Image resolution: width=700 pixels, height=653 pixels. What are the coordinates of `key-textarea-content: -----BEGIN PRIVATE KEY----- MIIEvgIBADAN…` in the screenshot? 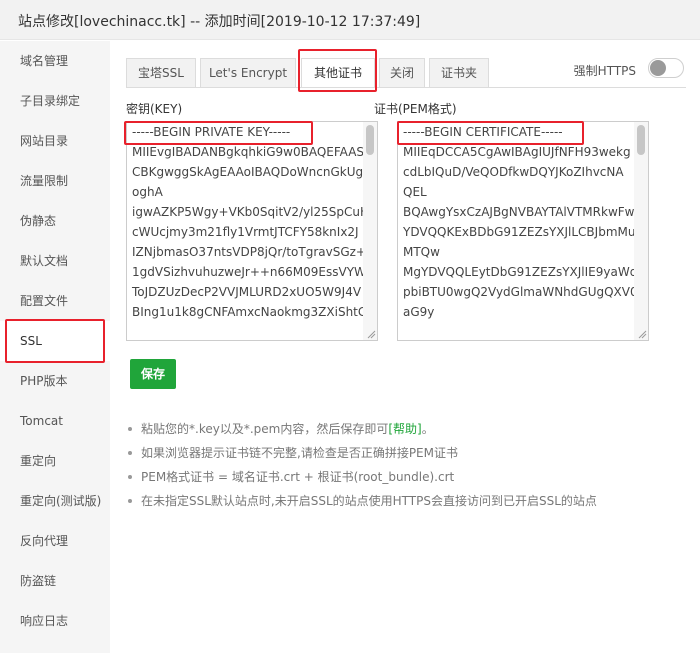 It's located at (250, 222).